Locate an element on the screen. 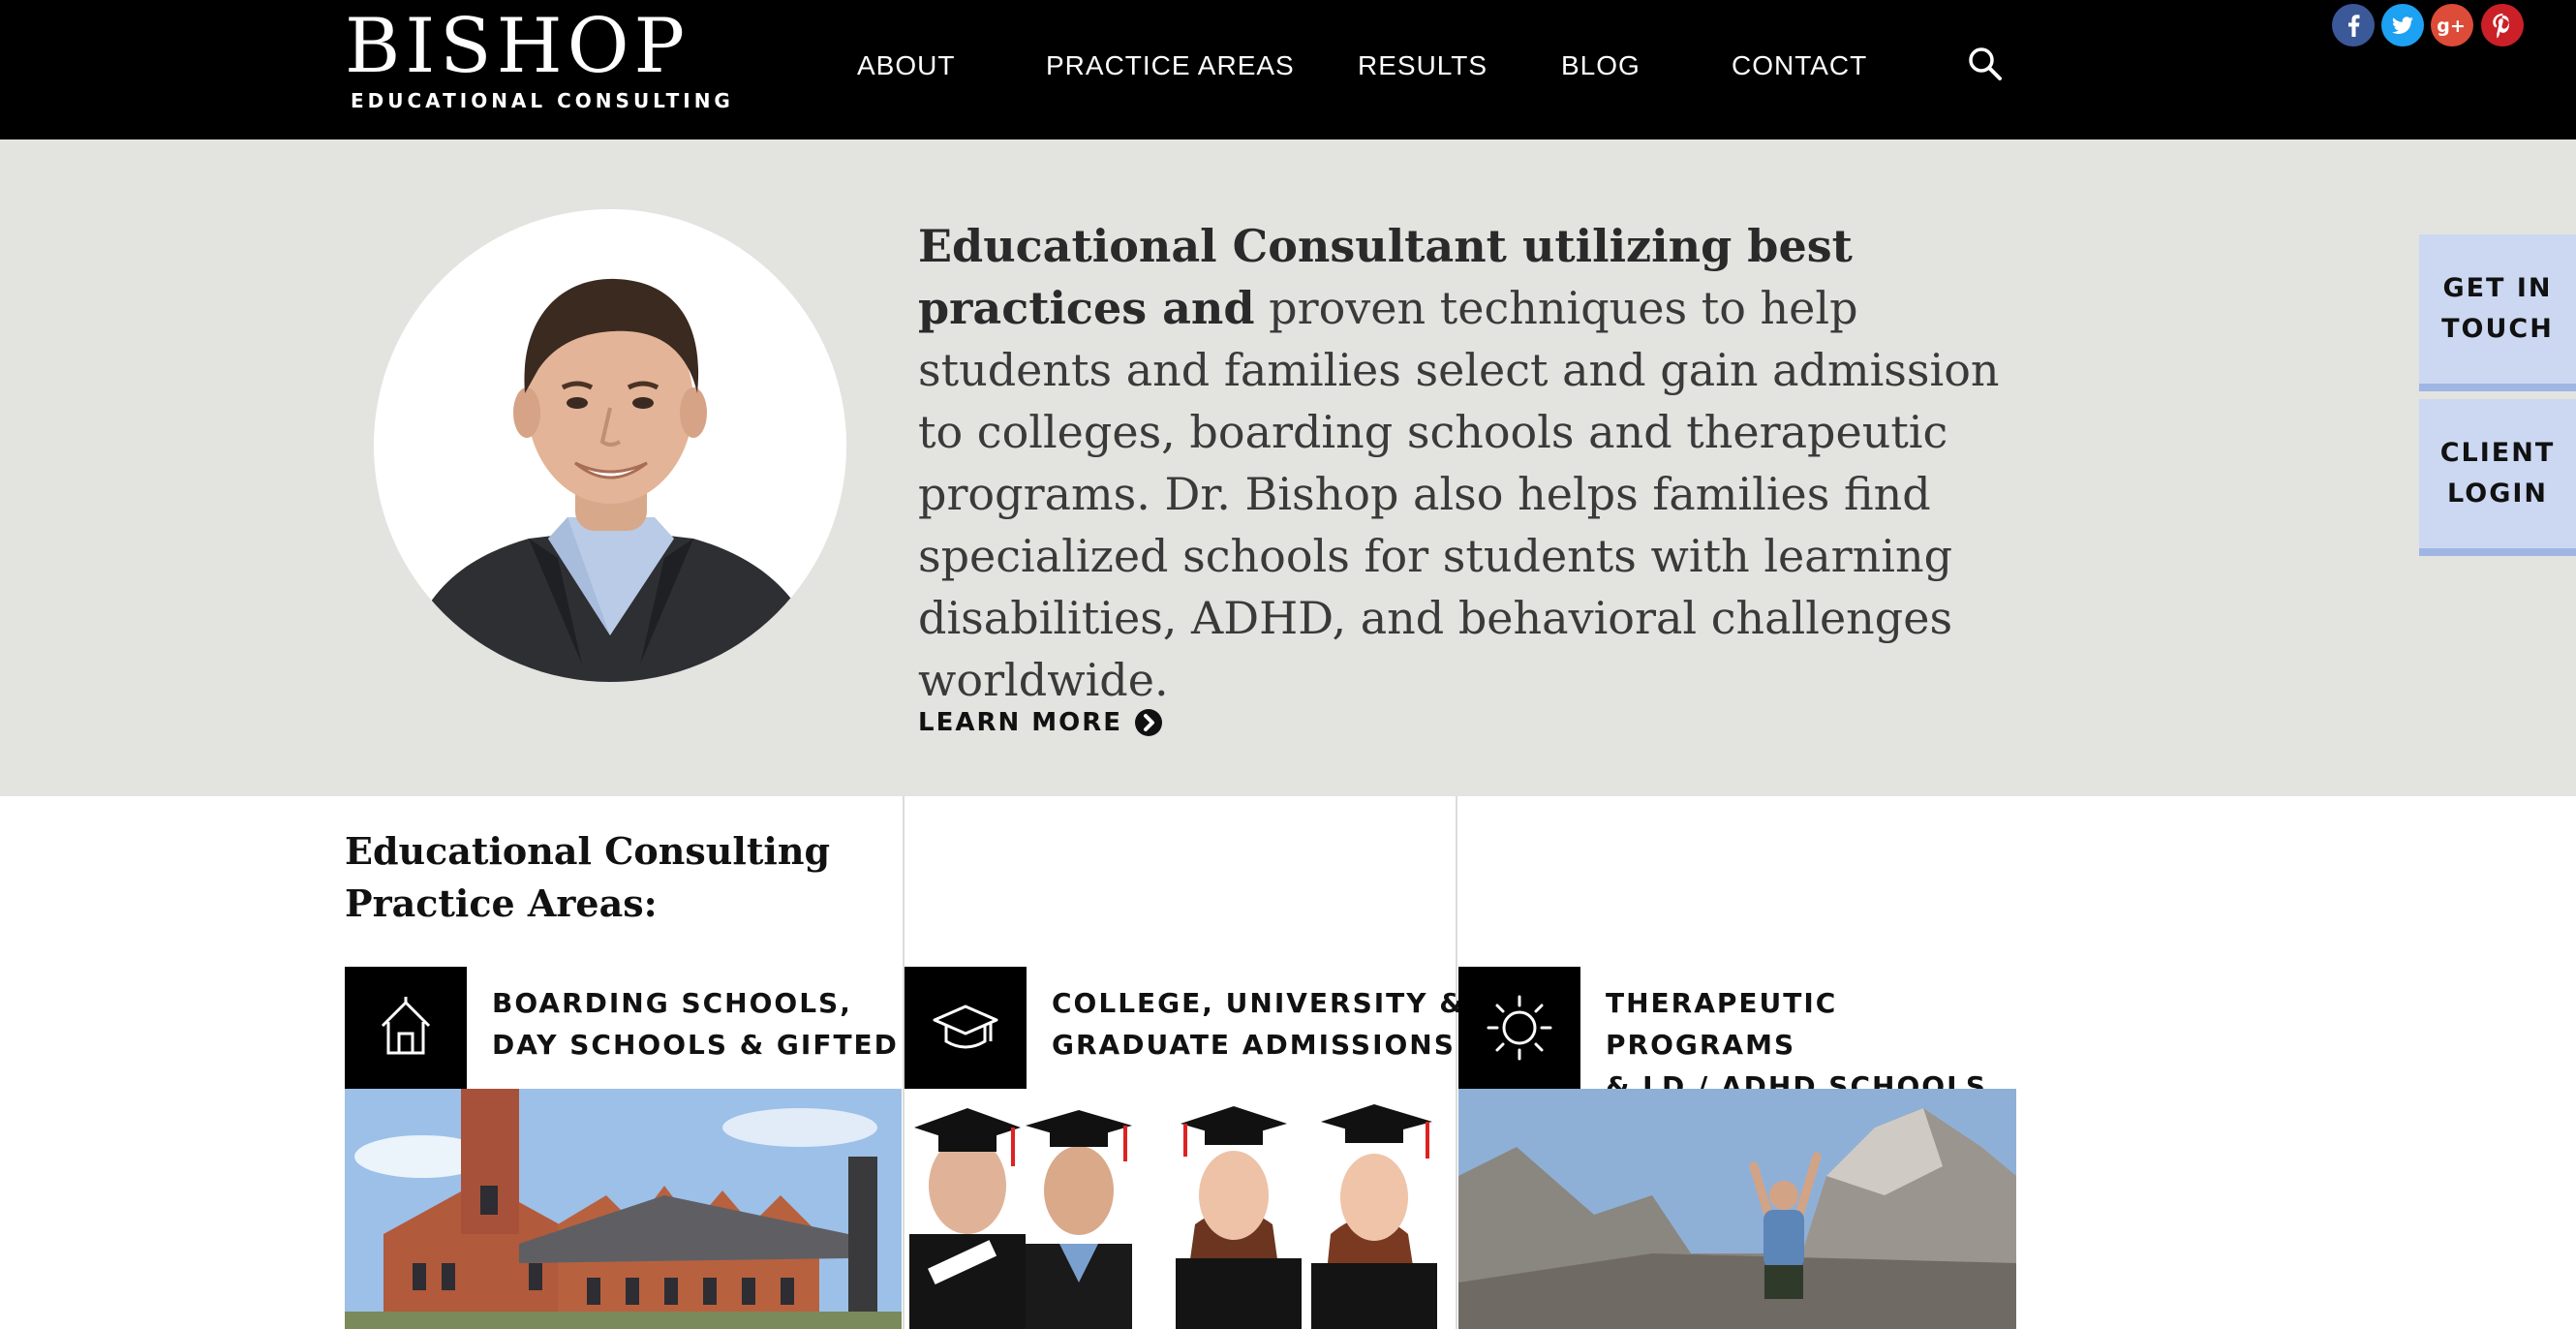  search-icon is located at coordinates (1985, 64).